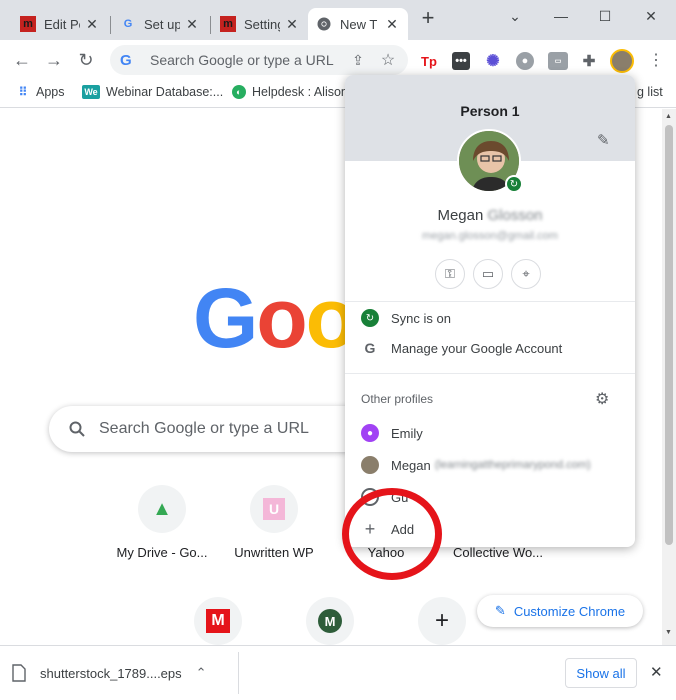 This screenshot has height=700, width=676. Describe the element at coordinates (392, 534) in the screenshot. I see `annotation-circle` at that location.